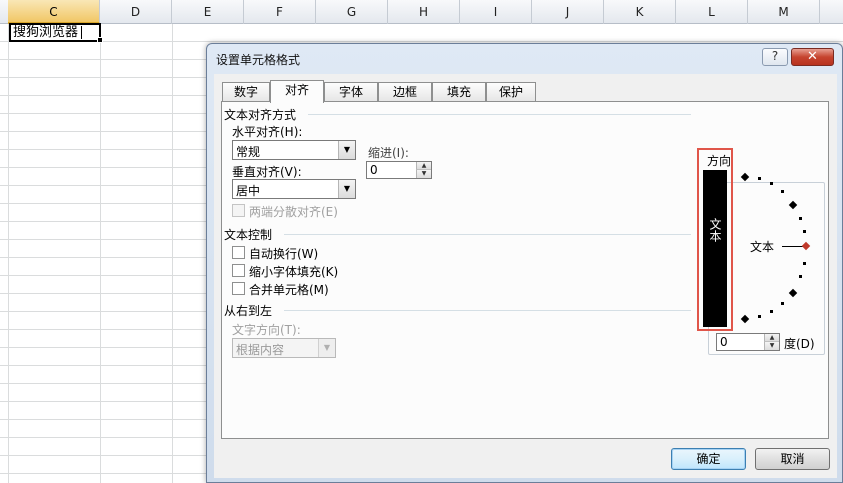 The width and height of the screenshot is (843, 483). I want to click on column-header-l: L, so click(712, 12).